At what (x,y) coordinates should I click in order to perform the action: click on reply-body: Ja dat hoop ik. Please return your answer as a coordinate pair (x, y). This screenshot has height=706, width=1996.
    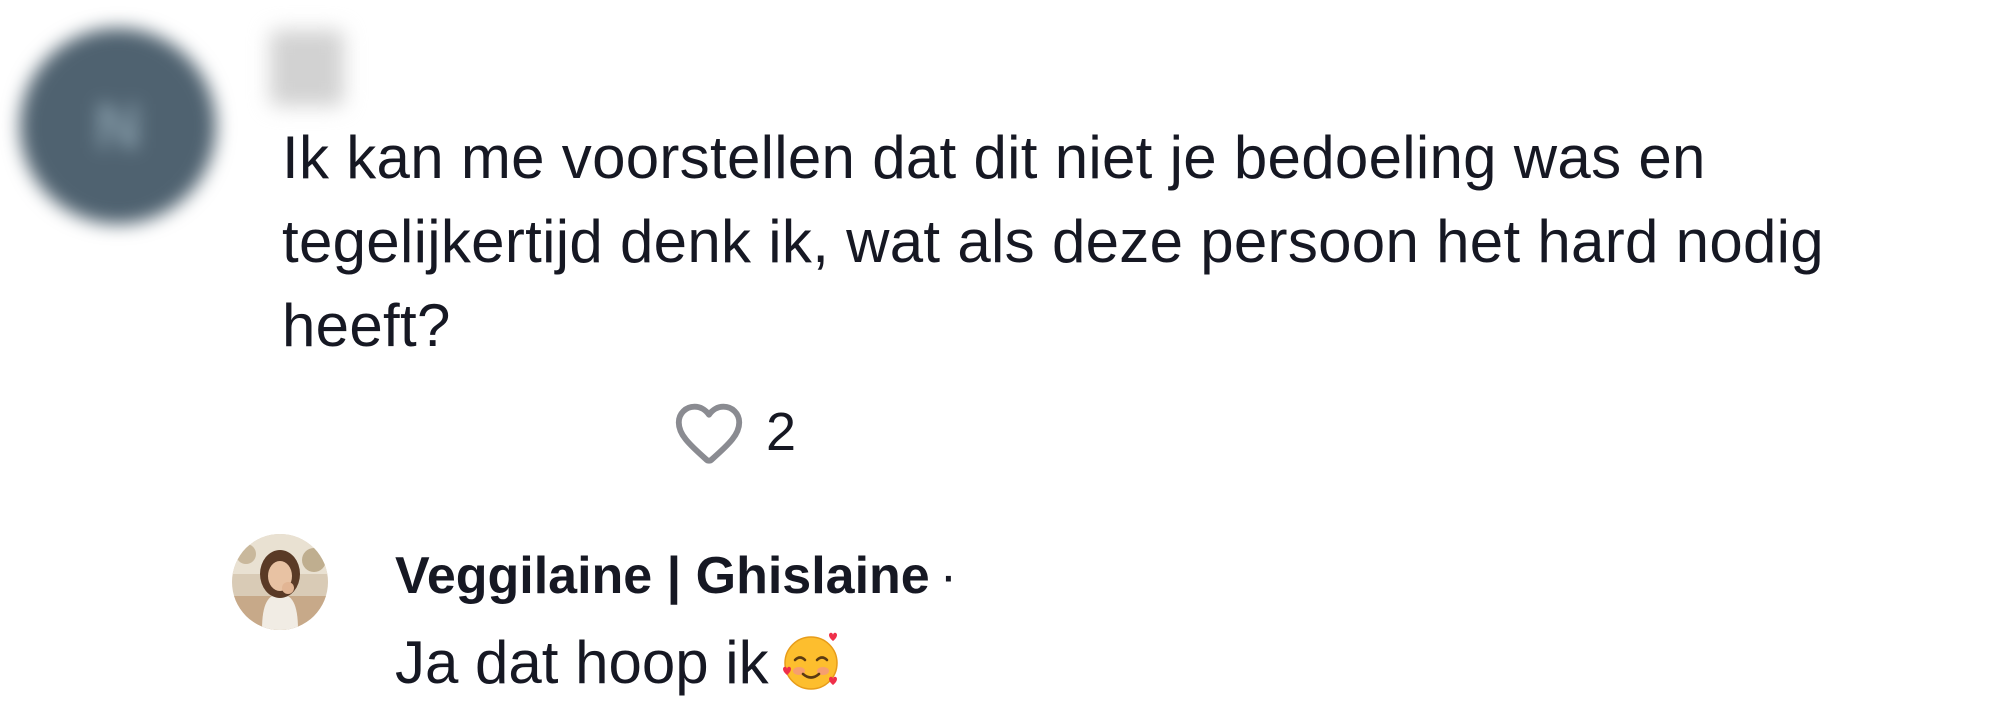
    Looking at the image, I should click on (619, 662).